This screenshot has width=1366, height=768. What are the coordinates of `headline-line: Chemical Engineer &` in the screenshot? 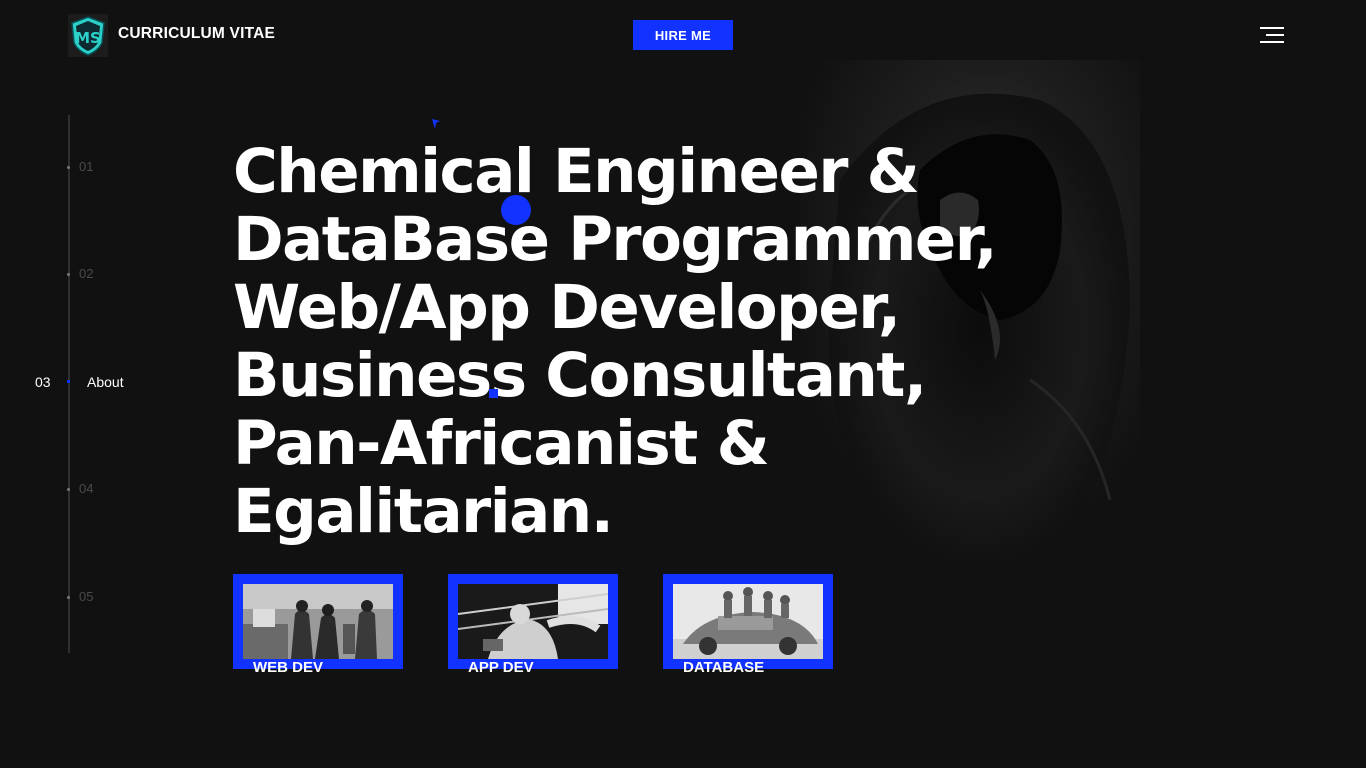 It's located at (576, 171).